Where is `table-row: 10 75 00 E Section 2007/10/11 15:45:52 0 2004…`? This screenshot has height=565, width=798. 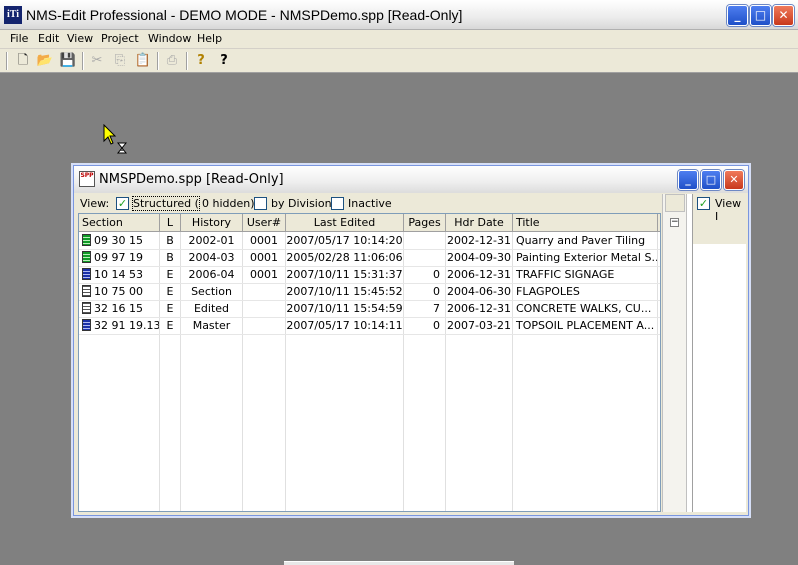 table-row: 10 75 00 E Section 2007/10/11 15:45:52 0 2004… is located at coordinates (369, 292).